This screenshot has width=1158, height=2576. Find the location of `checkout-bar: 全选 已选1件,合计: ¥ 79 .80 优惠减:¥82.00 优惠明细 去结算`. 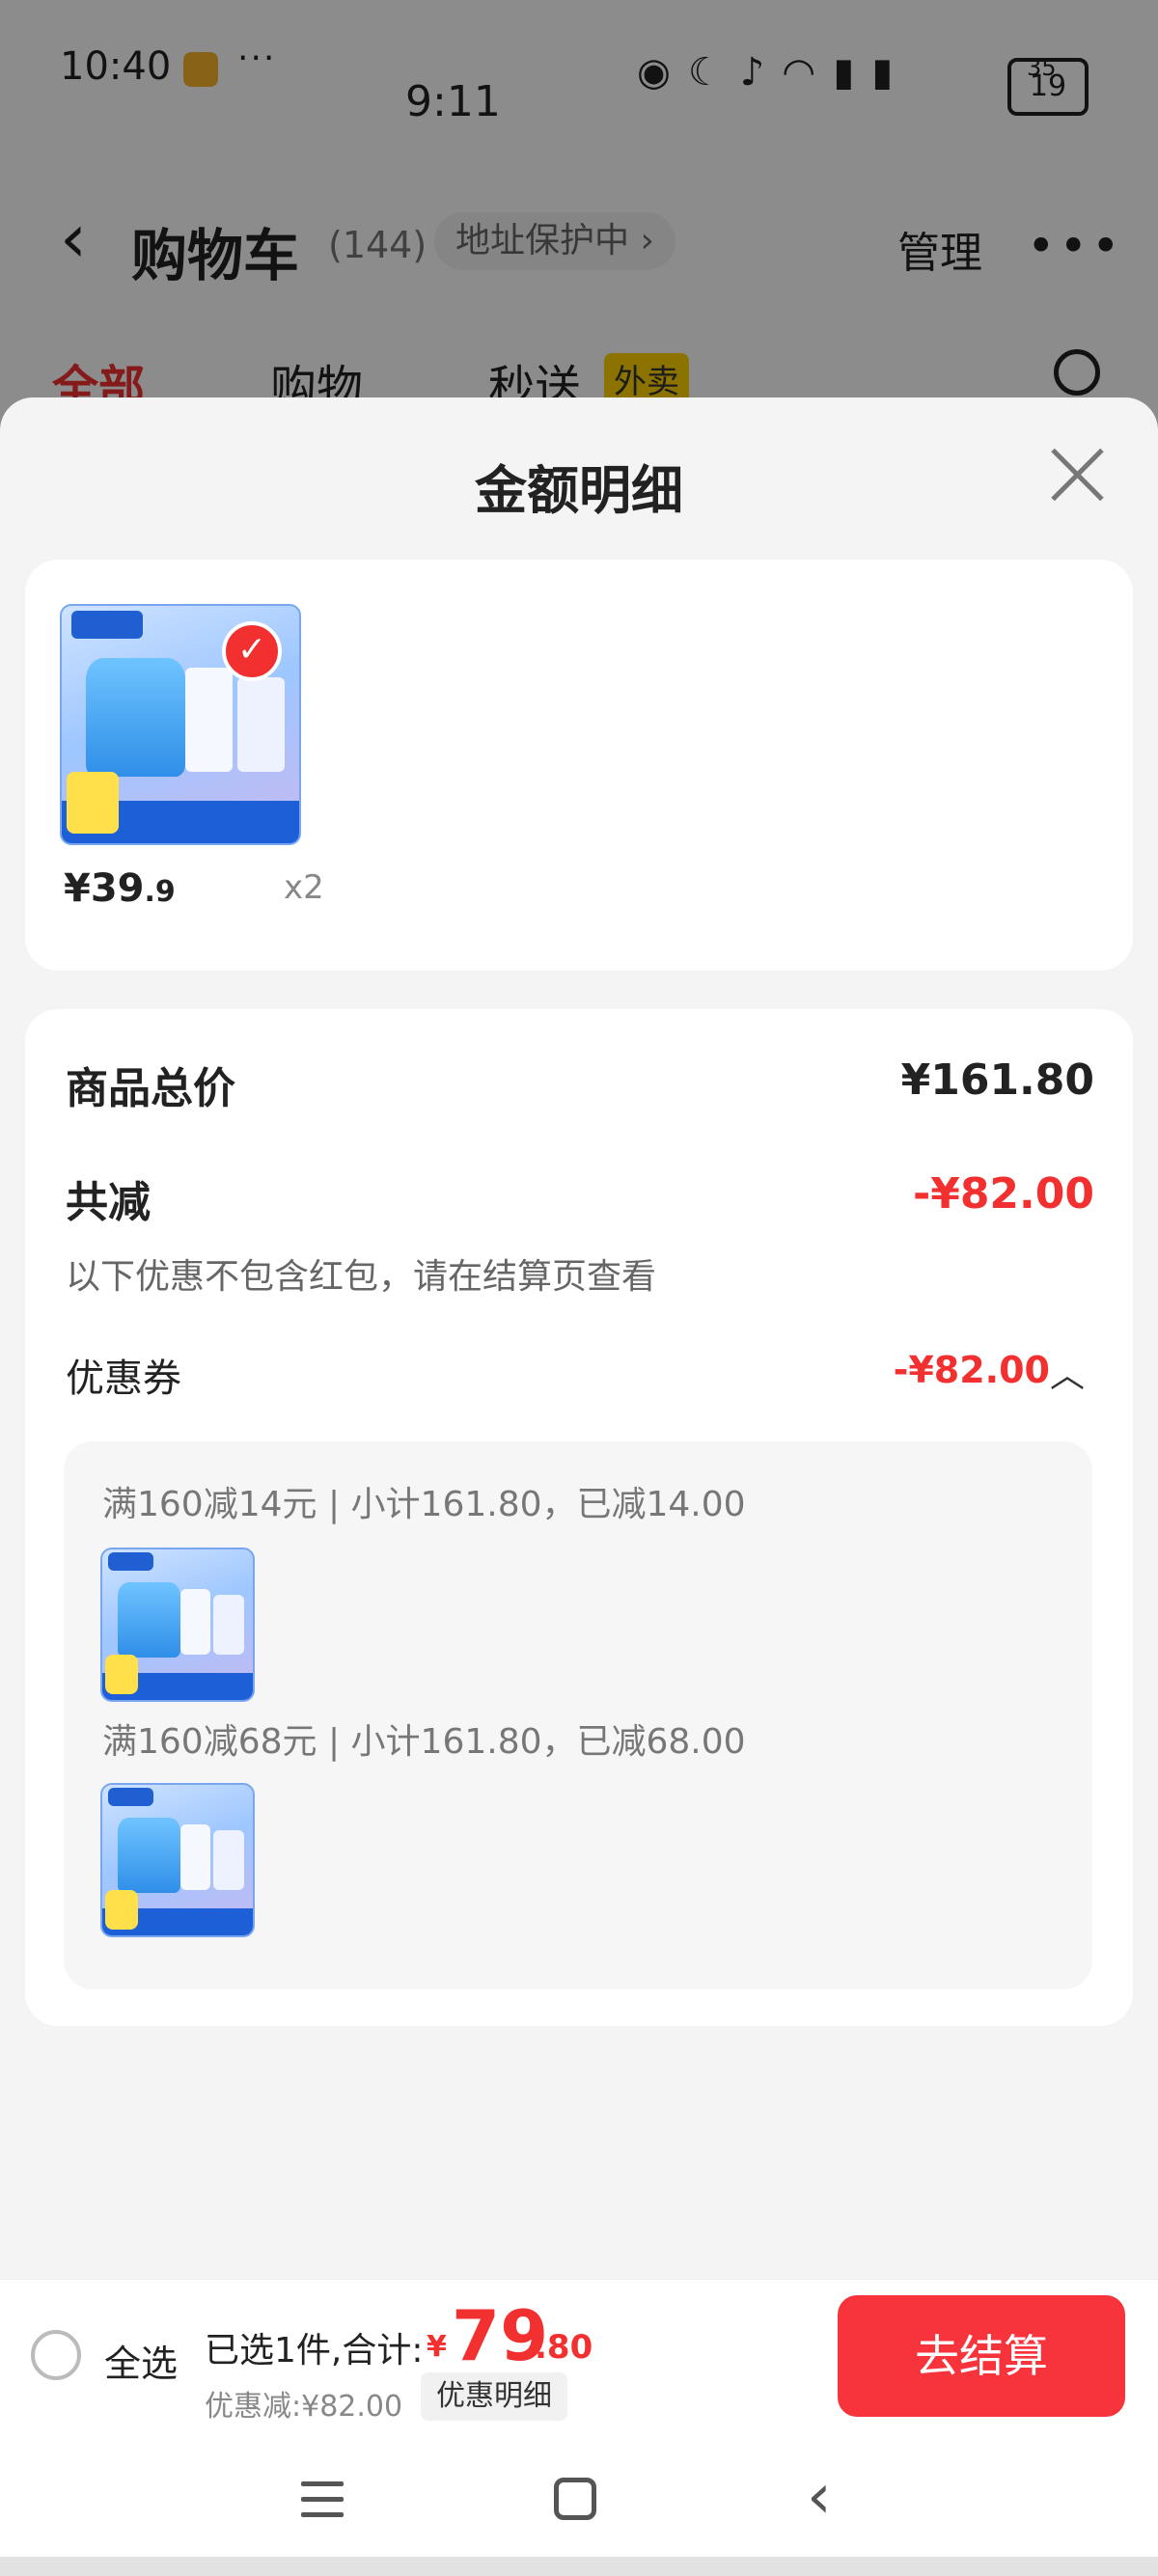

checkout-bar: 全选 已选1件,合计: ¥ 79 .80 优惠减:¥82.00 优惠明细 去结算 is located at coordinates (579, 2358).